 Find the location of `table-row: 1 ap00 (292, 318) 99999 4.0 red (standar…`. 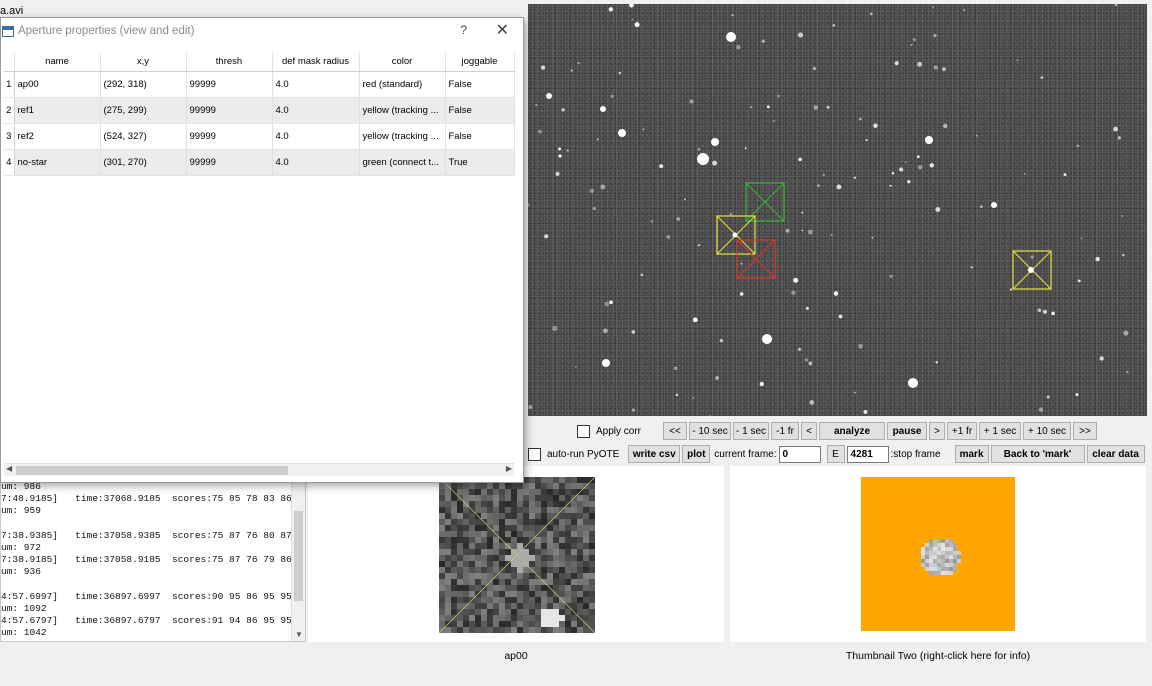

table-row: 1 ap00 (292, 318) 99999 4.0 red (standar… is located at coordinates (259, 84).